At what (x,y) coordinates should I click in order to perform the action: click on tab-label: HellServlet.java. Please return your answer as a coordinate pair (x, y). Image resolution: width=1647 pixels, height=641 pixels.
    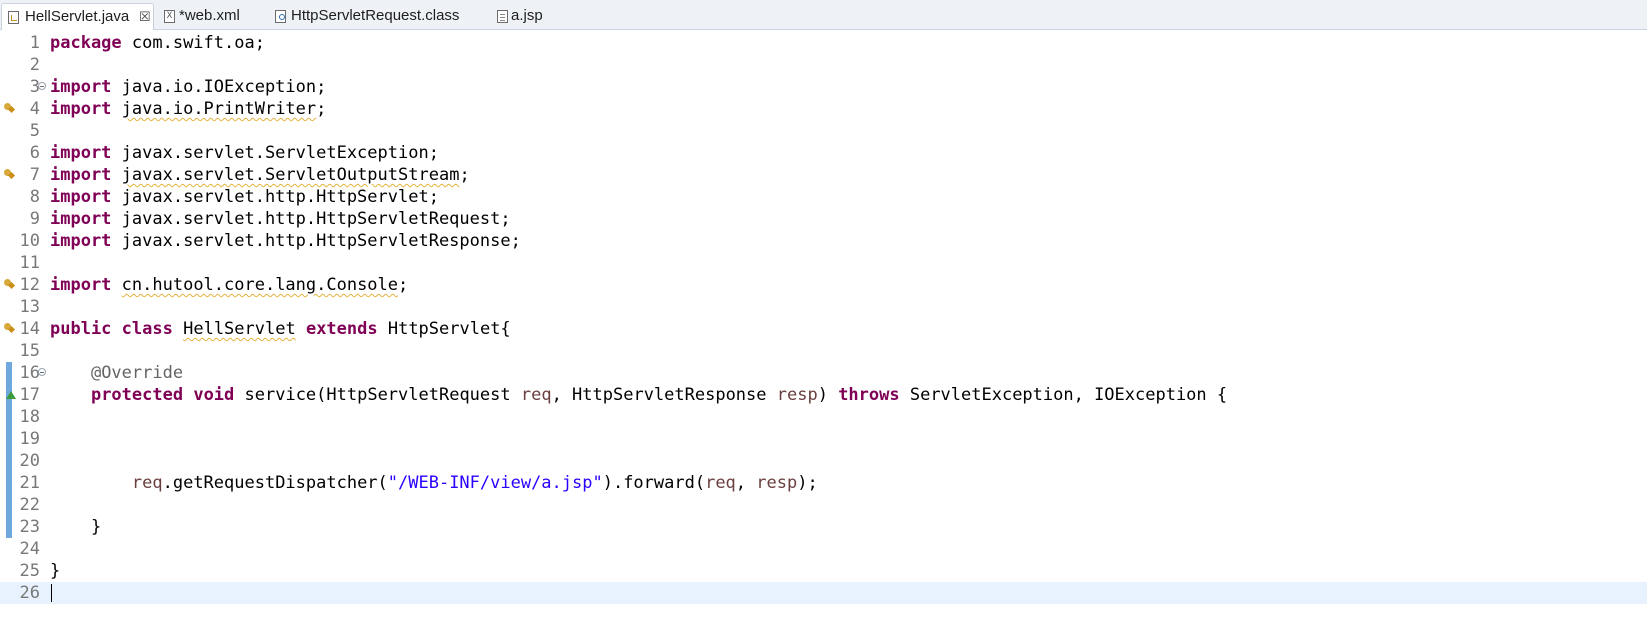
    Looking at the image, I should click on (77, 16).